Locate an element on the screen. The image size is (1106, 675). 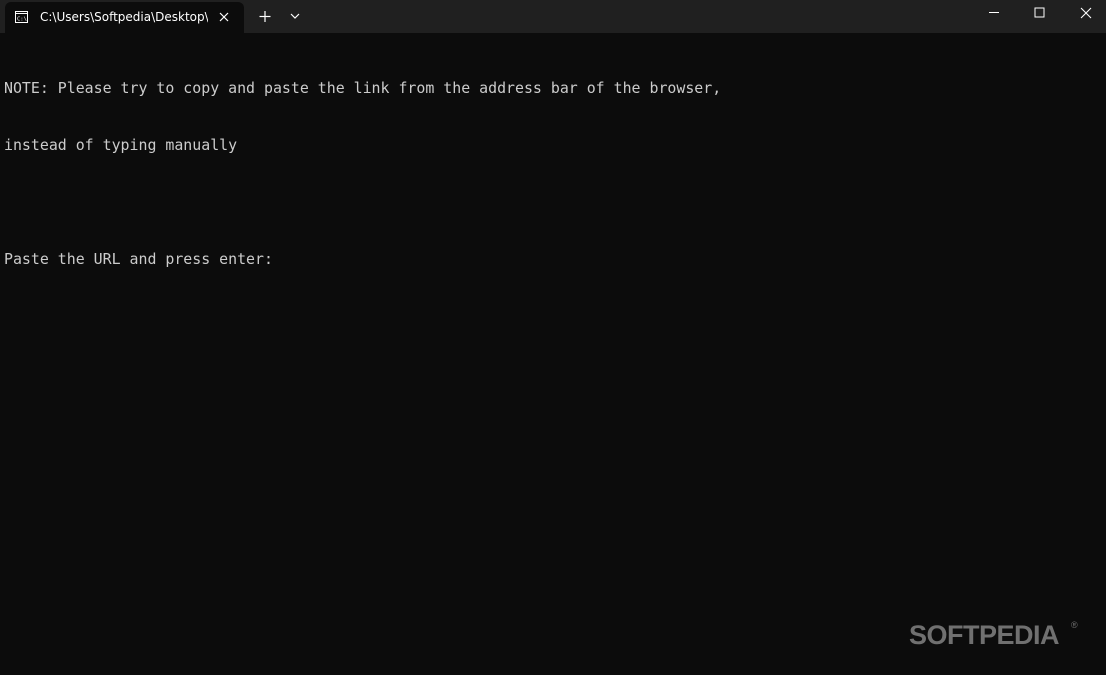
minimize-button is located at coordinates (993, 16).